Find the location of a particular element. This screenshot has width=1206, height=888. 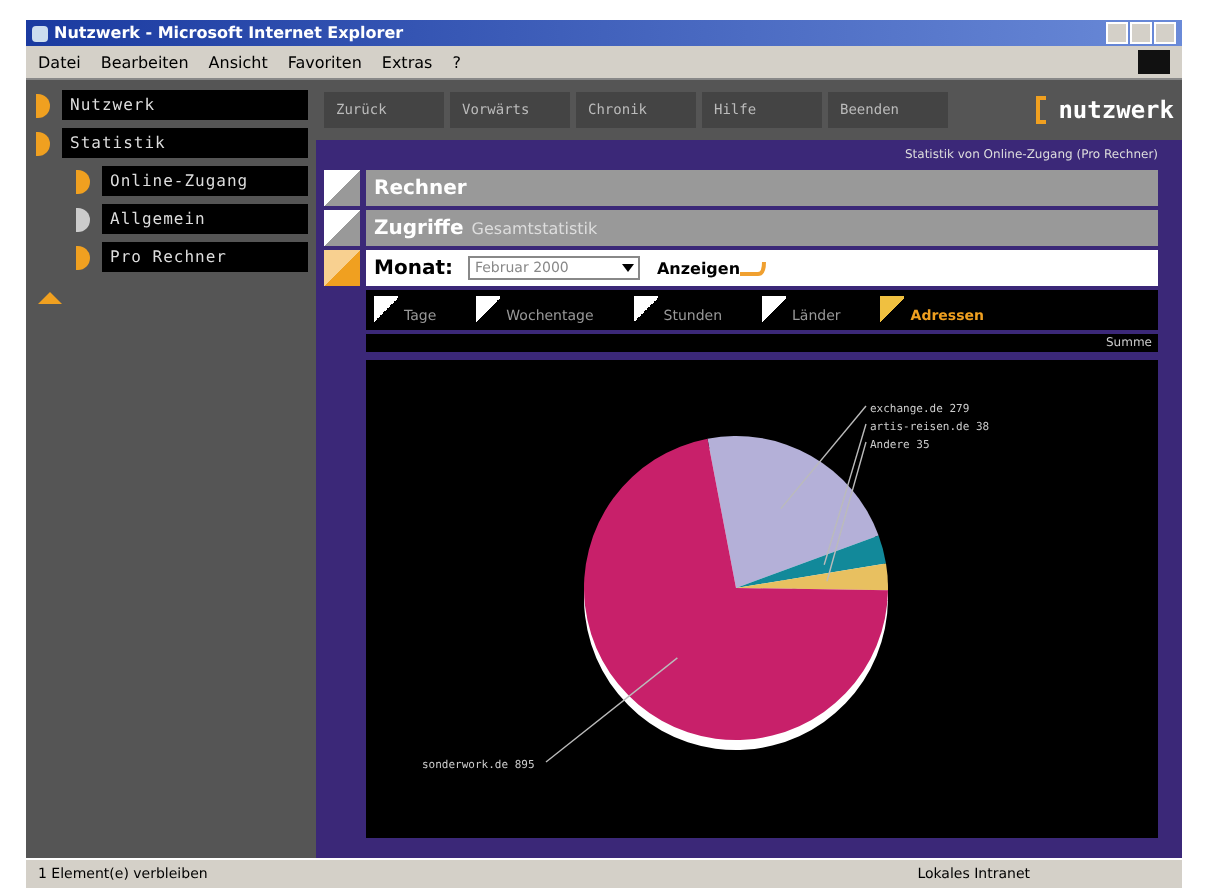

sidebar-item: Pro Rechner is located at coordinates (205, 257).